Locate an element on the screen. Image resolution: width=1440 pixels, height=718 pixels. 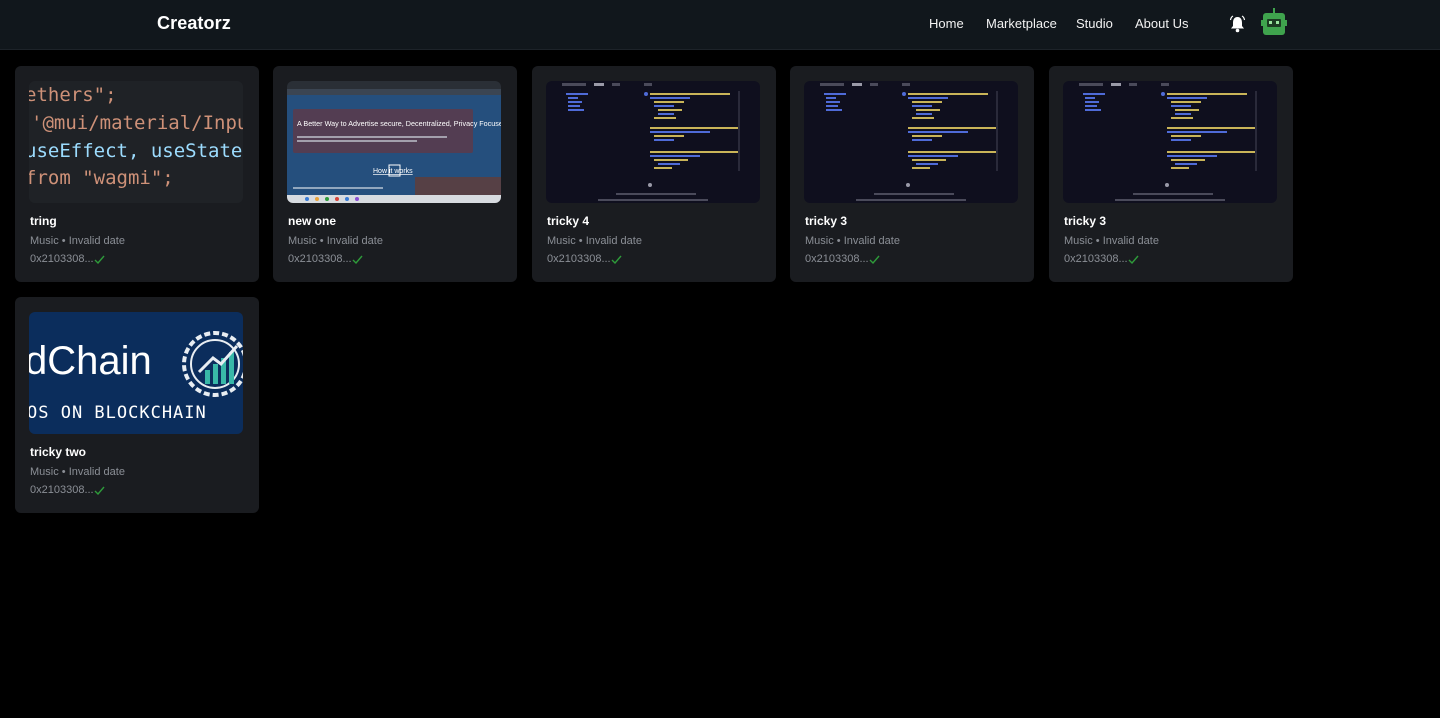
nav-studio: Studio is located at coordinates (1094, 23).